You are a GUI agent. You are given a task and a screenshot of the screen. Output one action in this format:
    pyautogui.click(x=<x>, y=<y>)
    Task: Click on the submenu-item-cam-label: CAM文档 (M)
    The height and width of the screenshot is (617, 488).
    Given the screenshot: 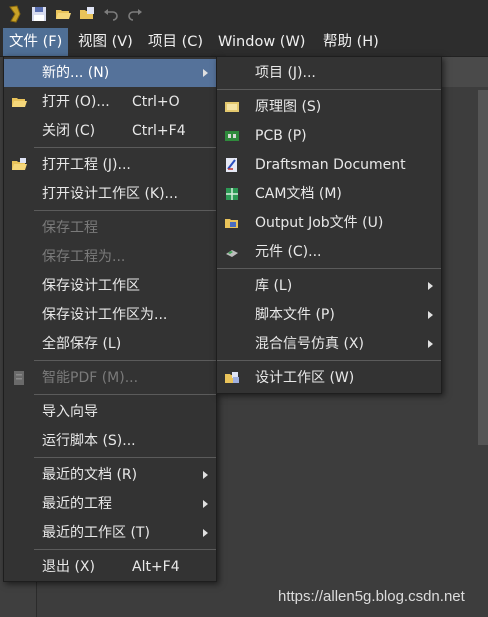 What is the action you would take?
    pyautogui.click(x=298, y=194)
    